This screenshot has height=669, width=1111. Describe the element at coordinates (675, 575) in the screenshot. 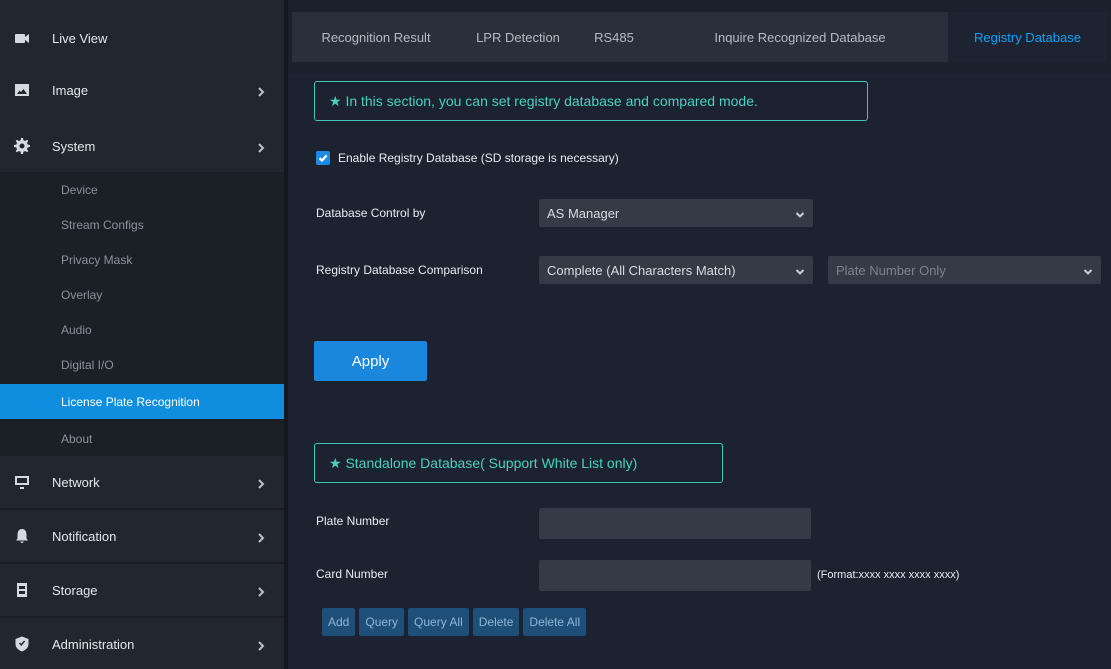

I see `card-number-input` at that location.